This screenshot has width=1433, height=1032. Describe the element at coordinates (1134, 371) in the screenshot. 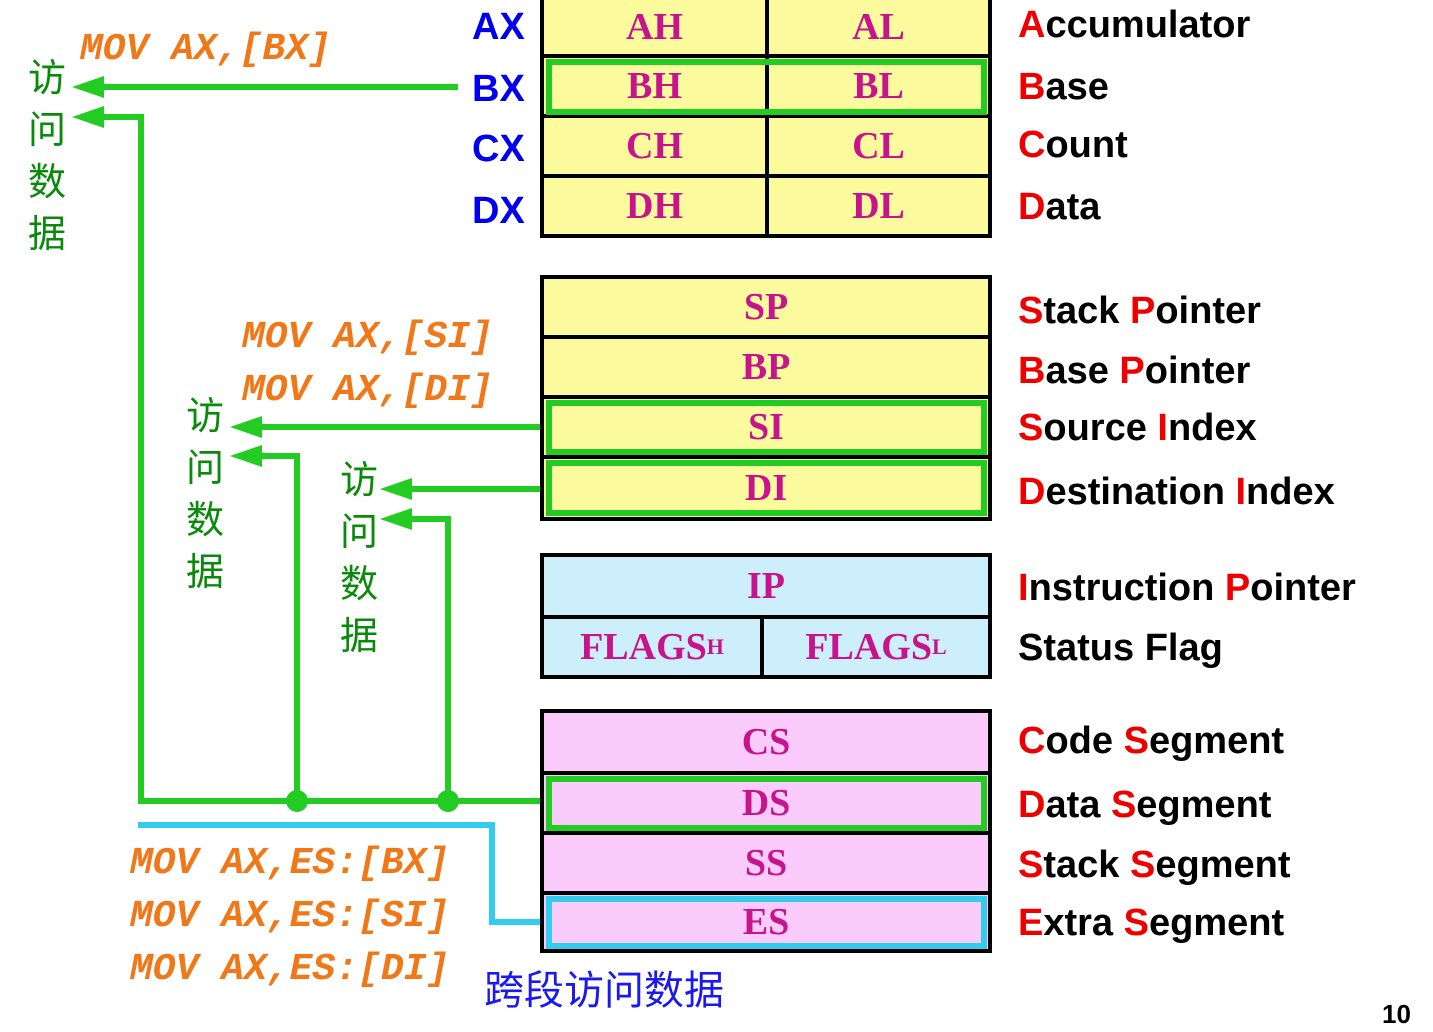

I see `description-base-pointer: Base Pointer` at that location.